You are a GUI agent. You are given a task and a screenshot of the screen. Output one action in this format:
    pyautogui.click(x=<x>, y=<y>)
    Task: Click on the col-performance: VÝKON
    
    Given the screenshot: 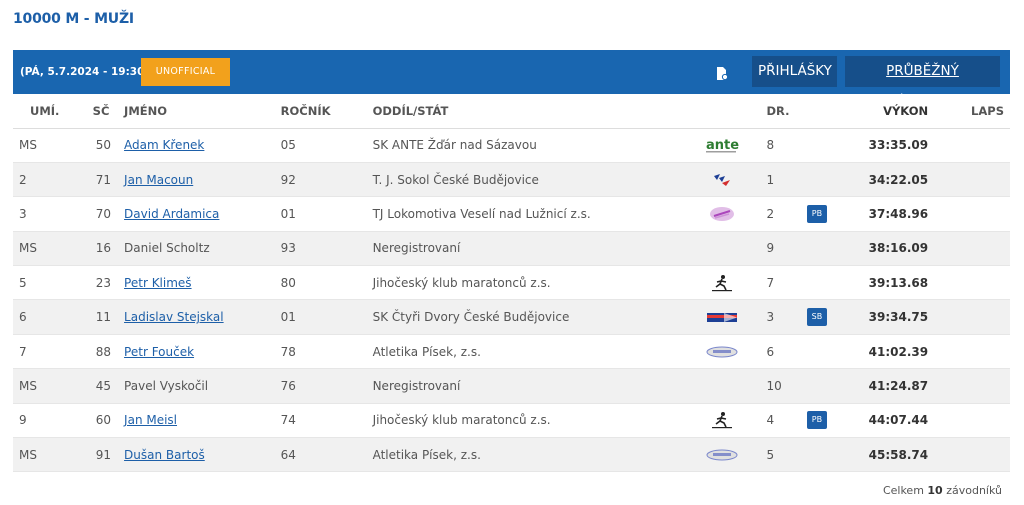 What is the action you would take?
    pyautogui.click(x=893, y=111)
    